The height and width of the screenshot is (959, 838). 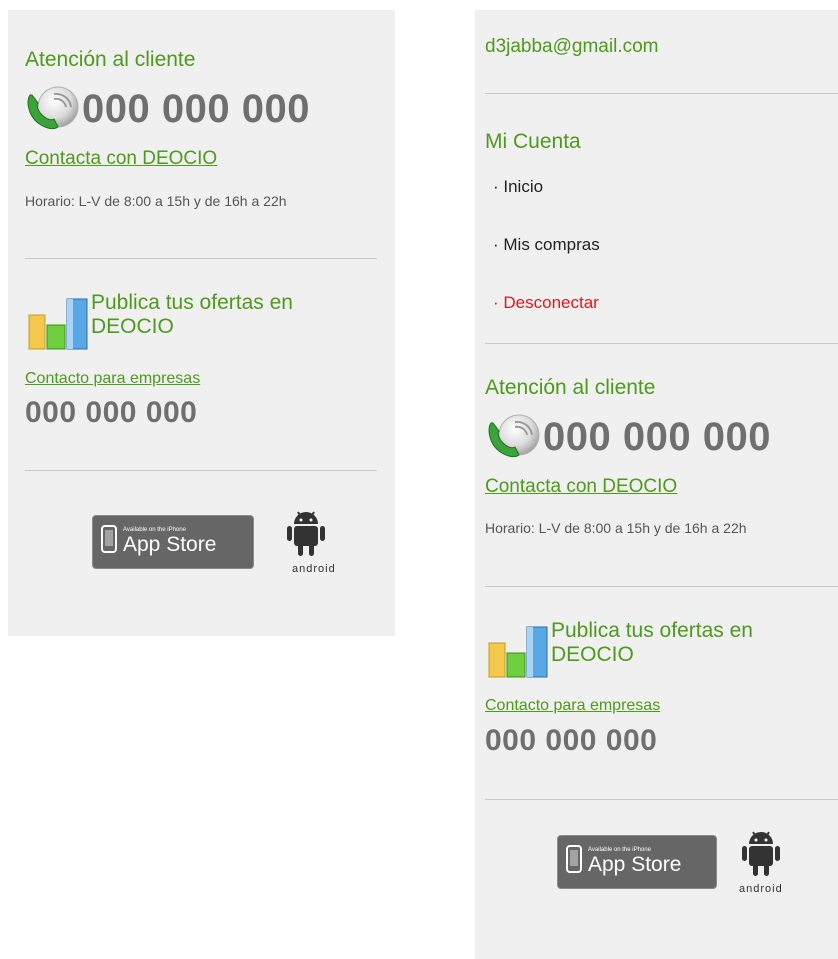 I want to click on account-title: Mi Cuenta, so click(x=533, y=141).